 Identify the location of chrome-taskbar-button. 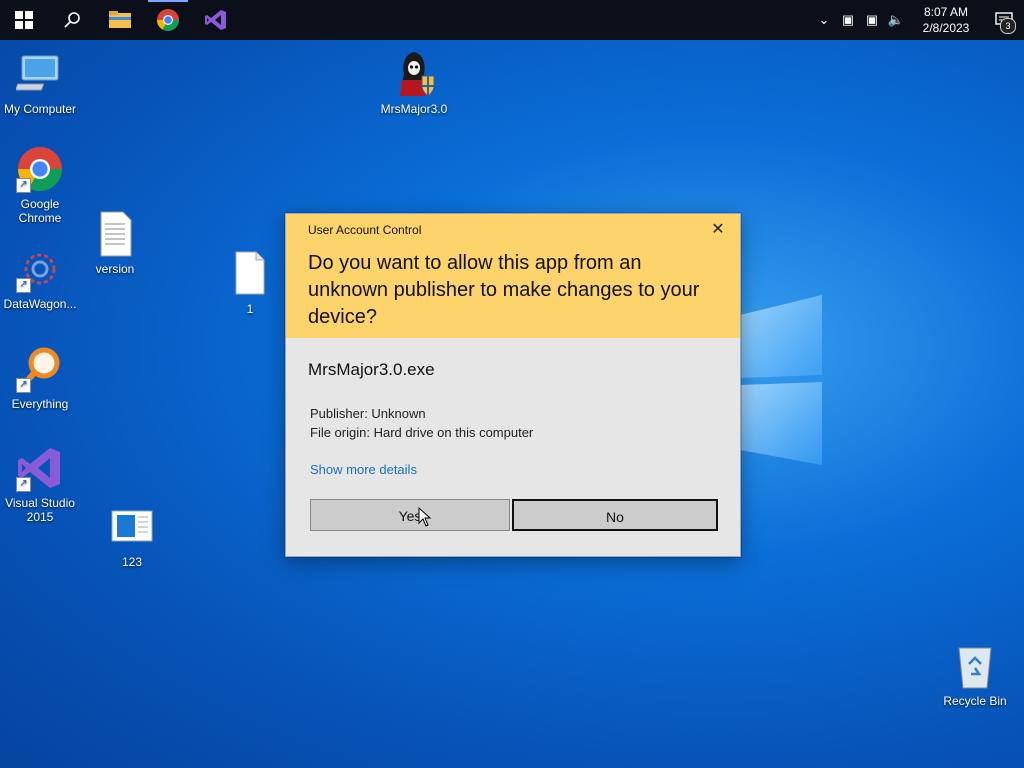
(168, 20).